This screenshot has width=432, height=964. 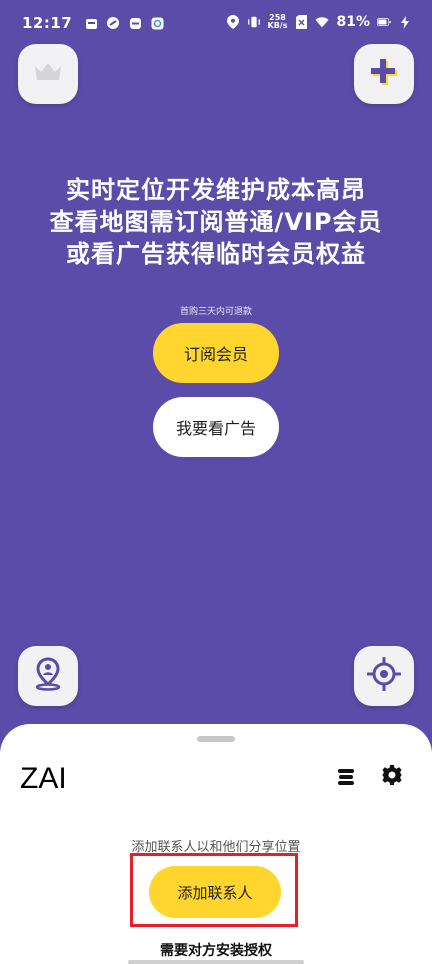 I want to click on sheet-title: ZAI, so click(x=43, y=778).